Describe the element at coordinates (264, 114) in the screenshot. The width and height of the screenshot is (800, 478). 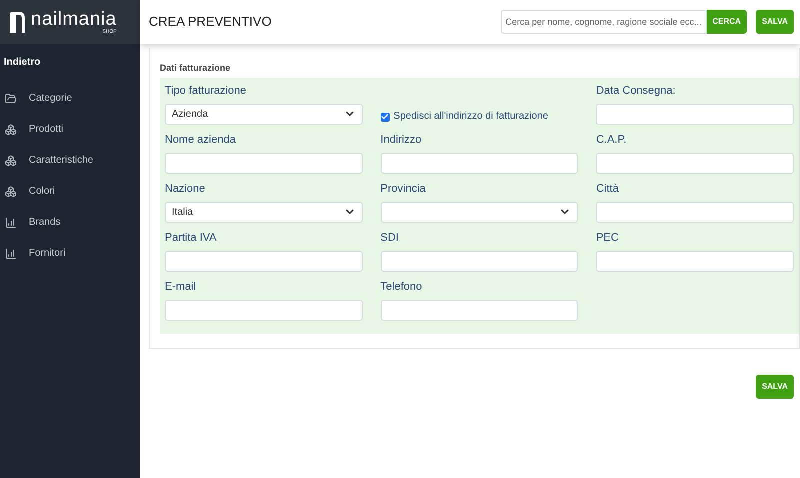
I see `select-field: Azienda` at that location.